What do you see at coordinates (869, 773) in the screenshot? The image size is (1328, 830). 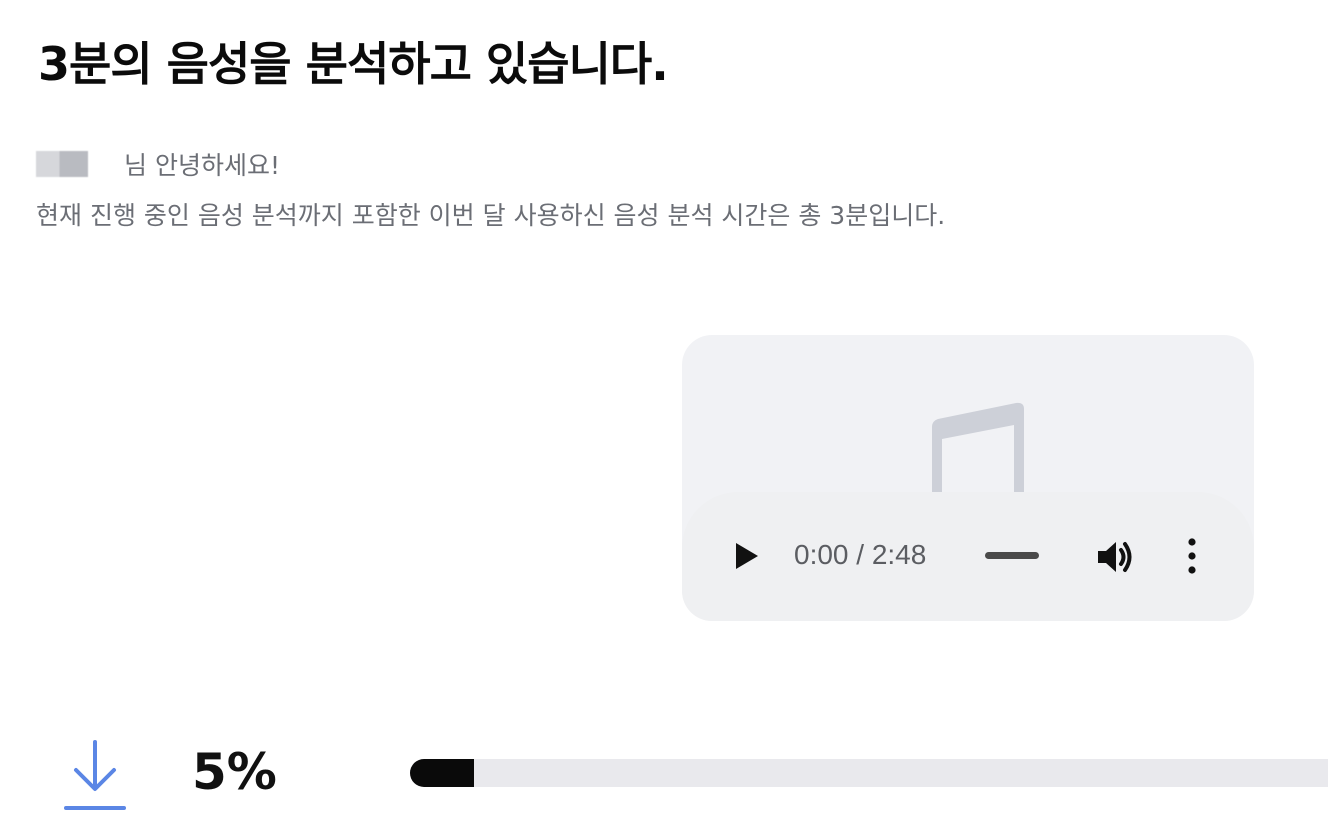 I see `progress-bar` at bounding box center [869, 773].